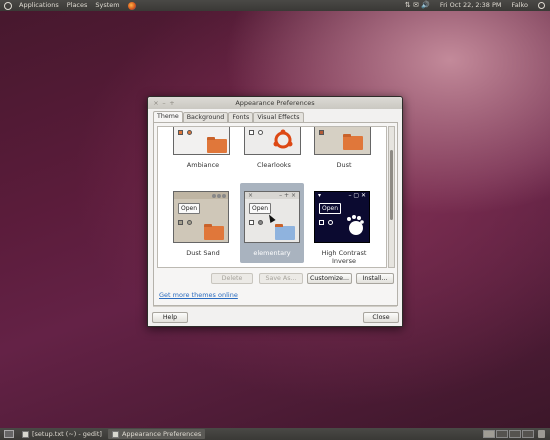  I want to click on firefox-icon, so click(131, 5).